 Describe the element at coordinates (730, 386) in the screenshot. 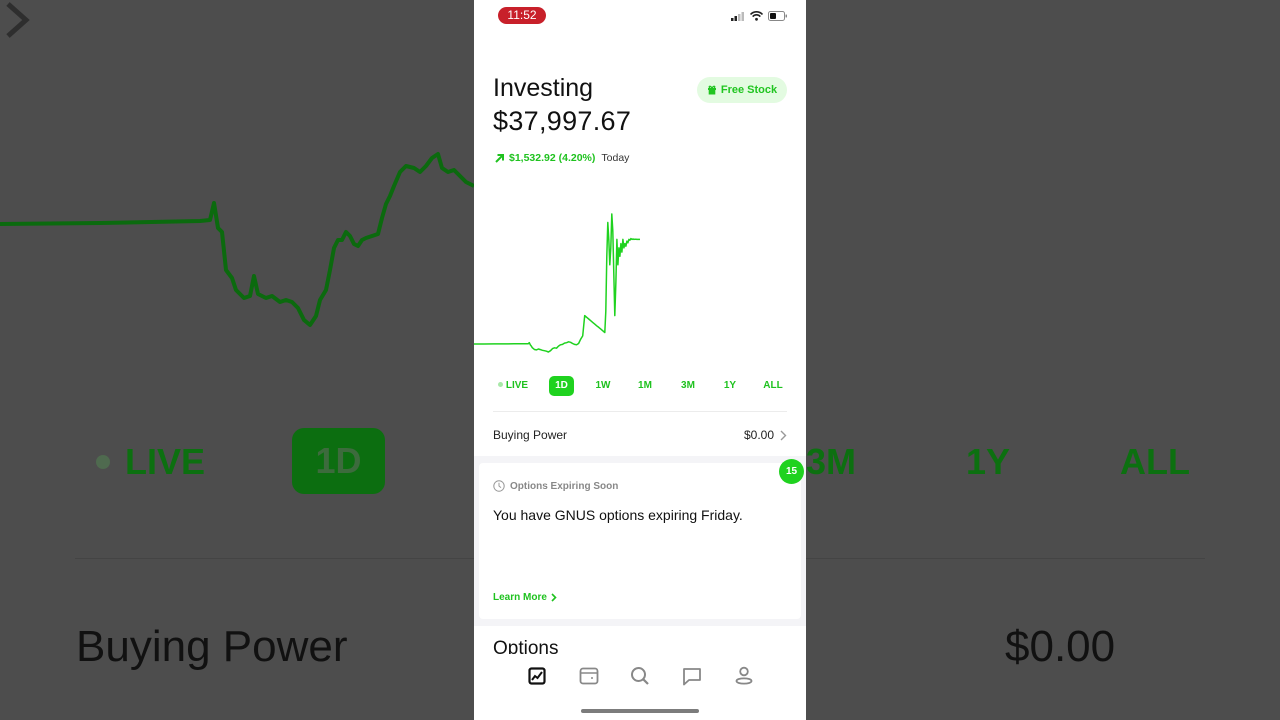

I see `range-1y: 1Y` at that location.